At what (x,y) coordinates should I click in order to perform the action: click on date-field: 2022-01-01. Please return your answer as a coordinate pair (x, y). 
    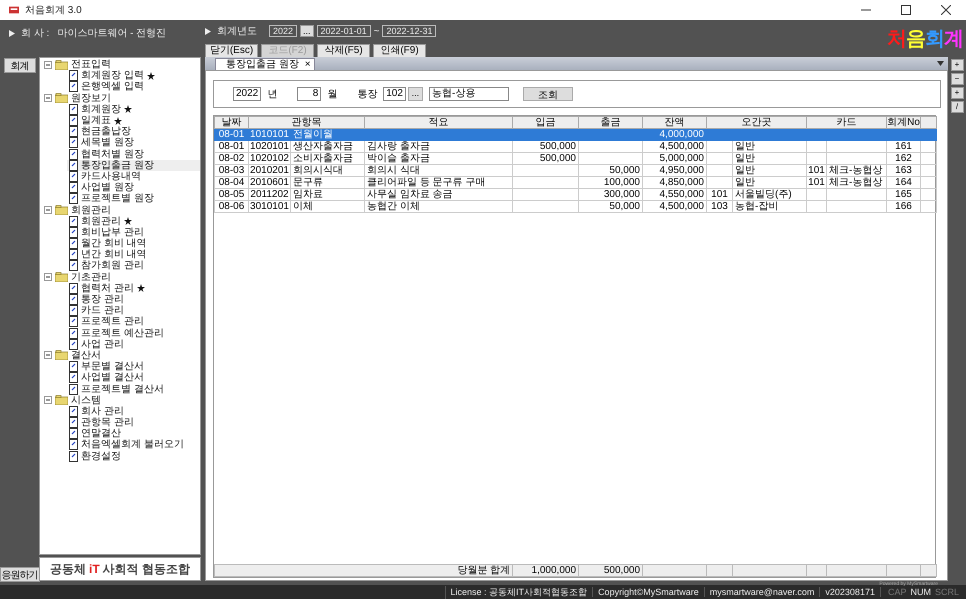
    Looking at the image, I should click on (343, 31).